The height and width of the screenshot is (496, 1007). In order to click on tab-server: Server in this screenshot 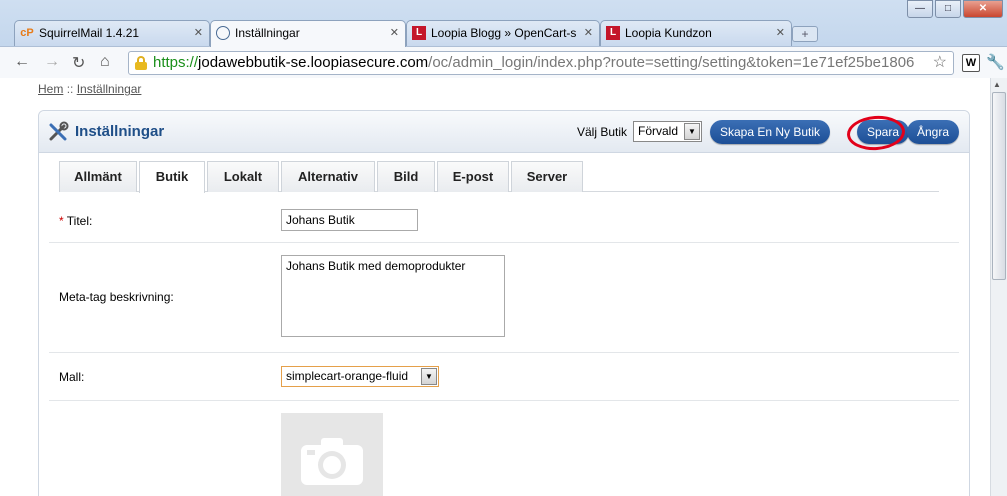, I will do `click(547, 176)`.